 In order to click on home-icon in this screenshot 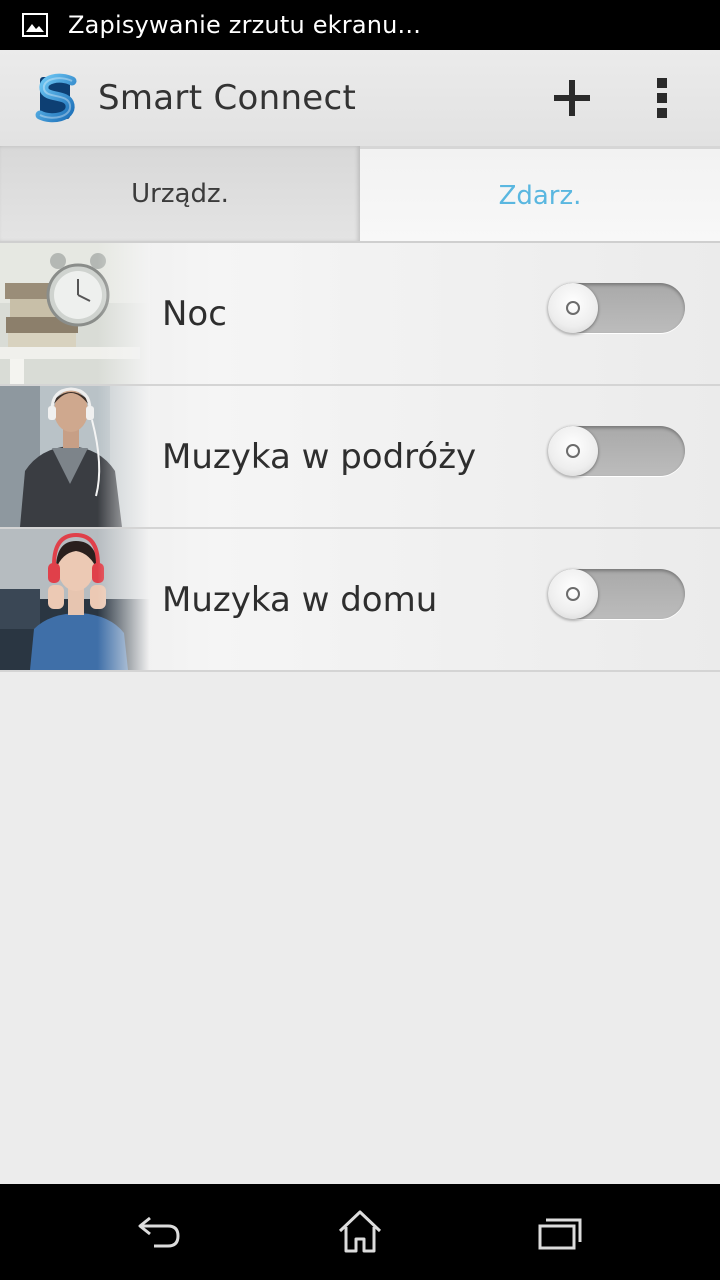, I will do `click(360, 1231)`.